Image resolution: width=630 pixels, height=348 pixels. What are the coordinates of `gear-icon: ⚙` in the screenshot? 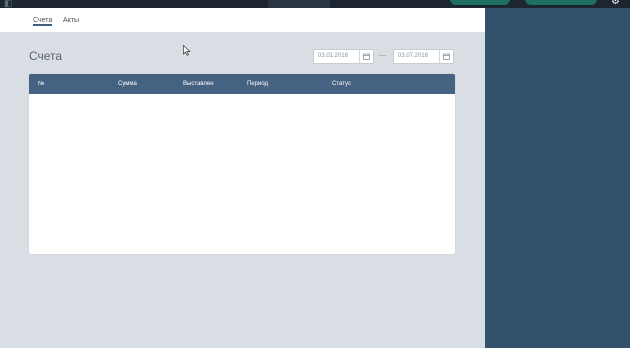 It's located at (615, 3).